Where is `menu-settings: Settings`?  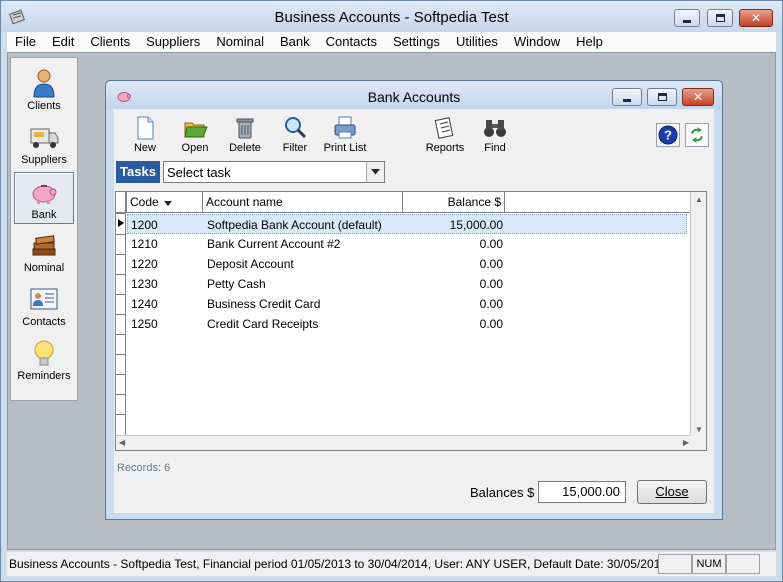
menu-settings: Settings is located at coordinates (416, 42).